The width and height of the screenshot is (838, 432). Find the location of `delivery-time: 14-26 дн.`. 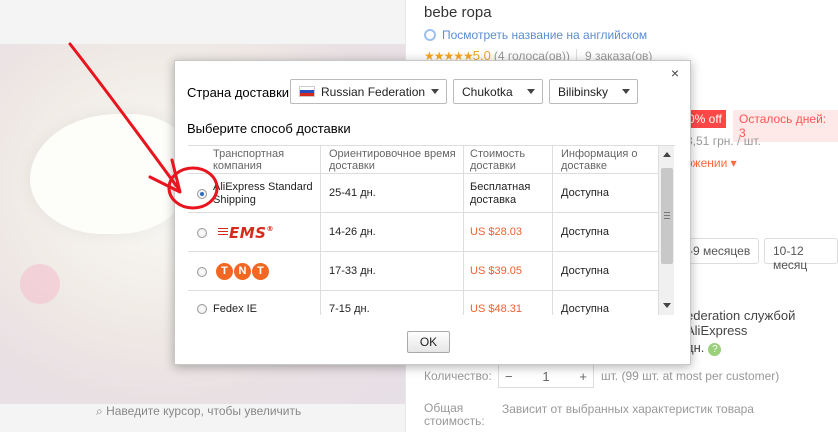

delivery-time: 14-26 дн. is located at coordinates (352, 232).